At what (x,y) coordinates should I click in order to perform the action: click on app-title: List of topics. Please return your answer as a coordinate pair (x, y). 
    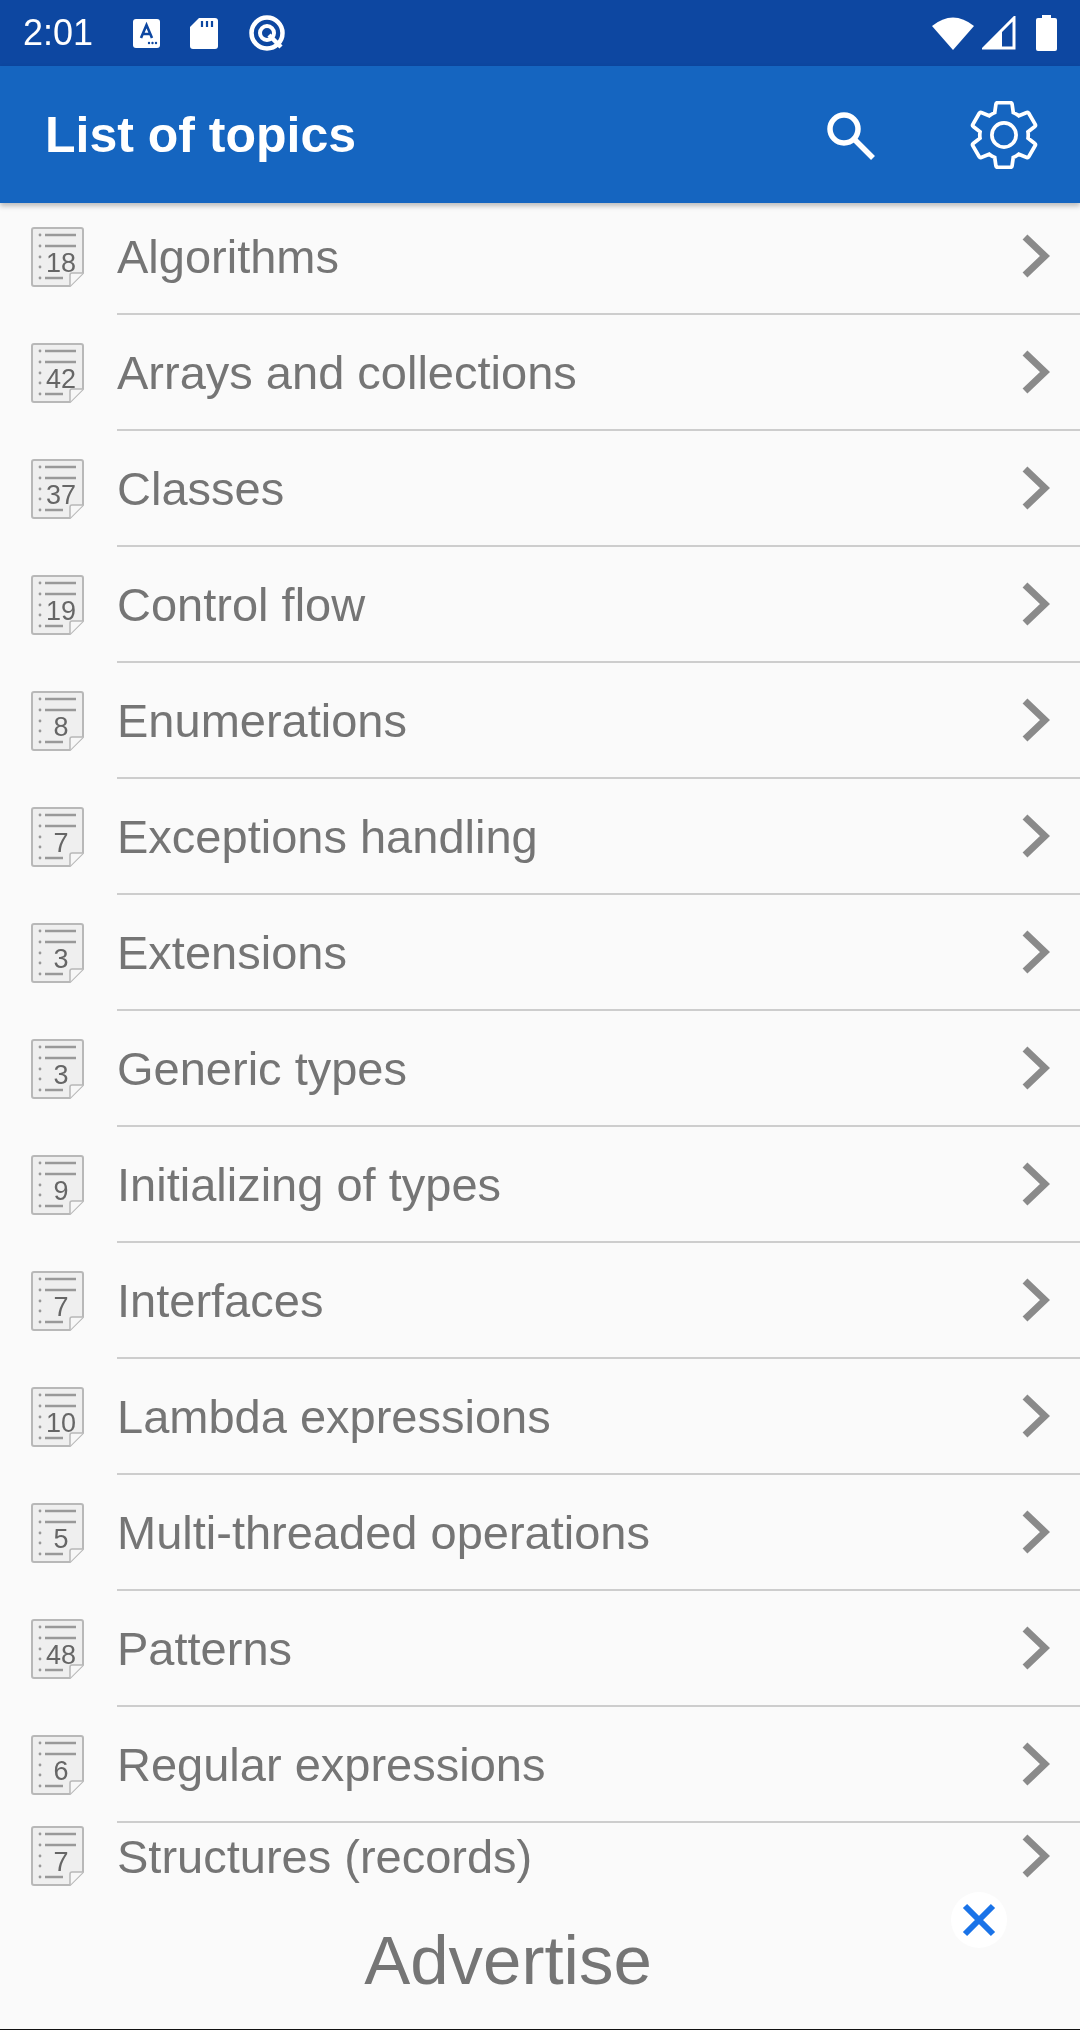
    Looking at the image, I should click on (201, 134).